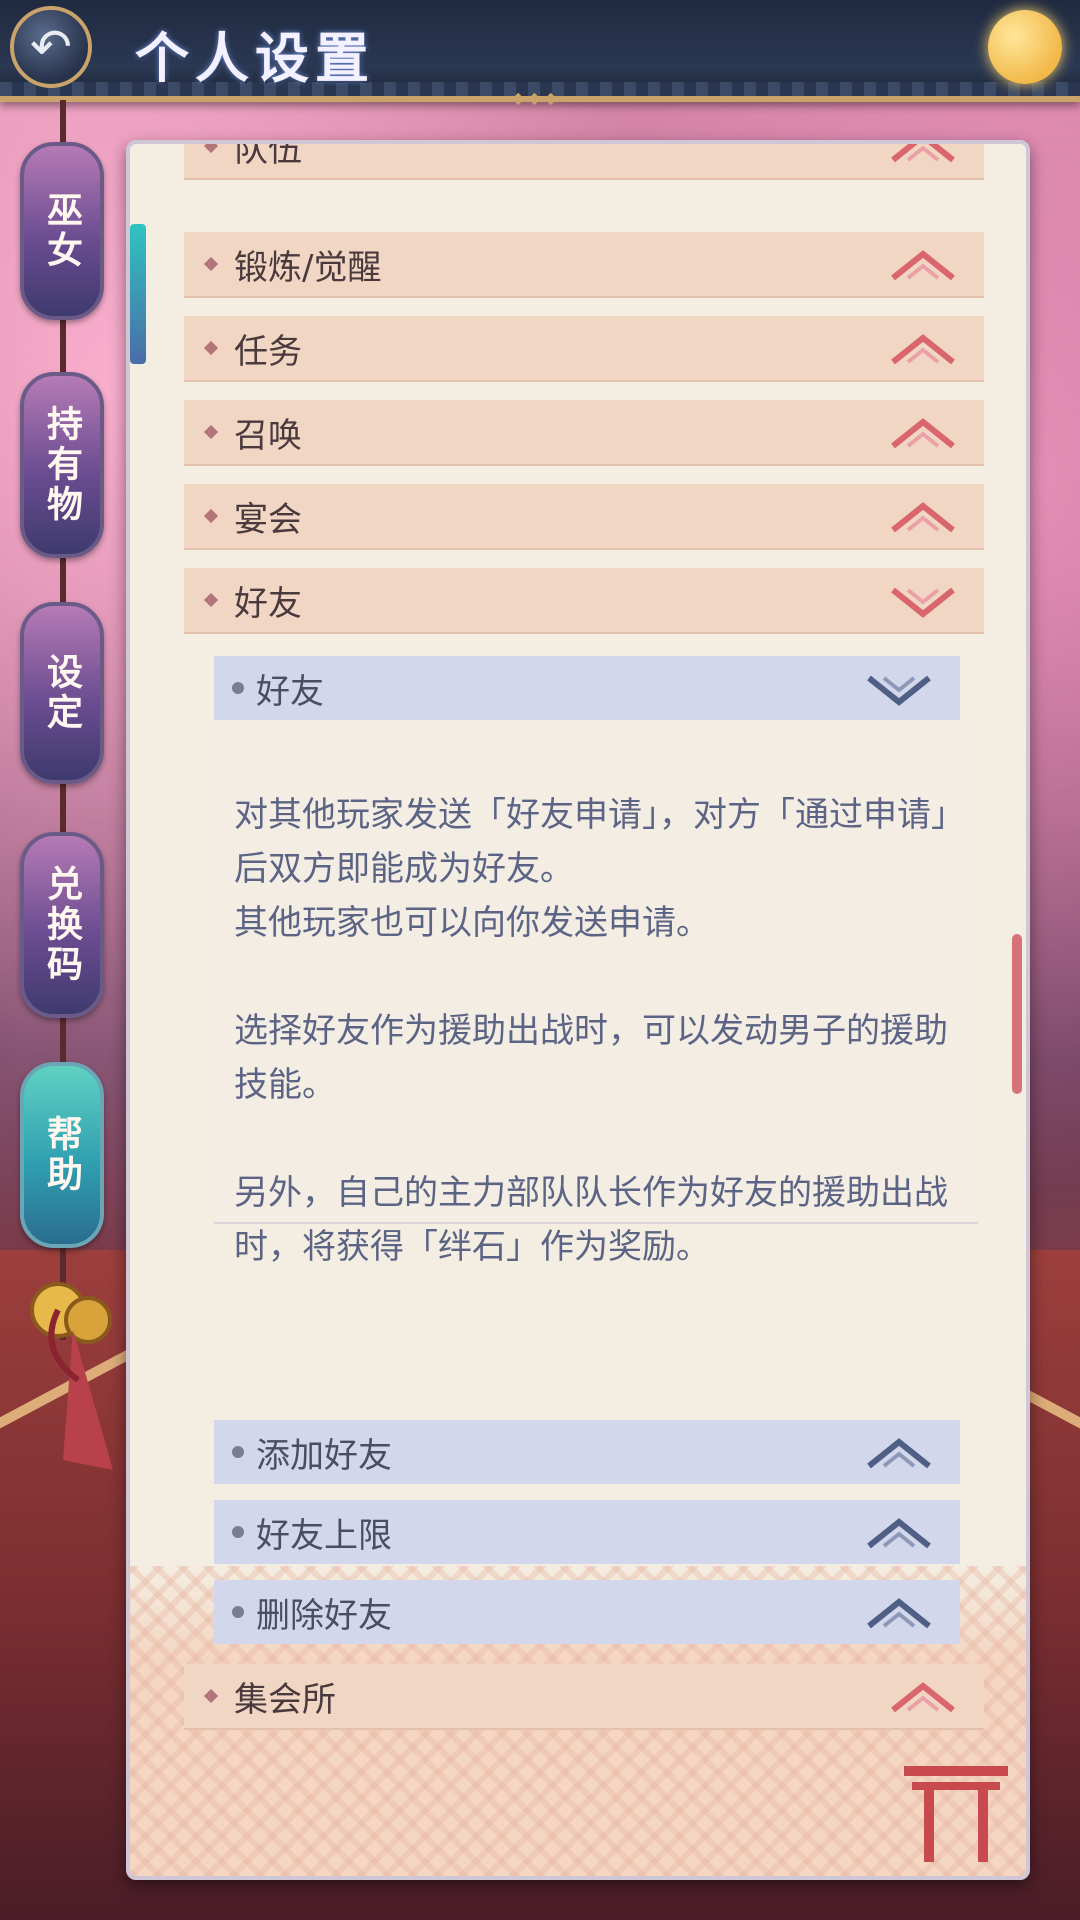 The width and height of the screenshot is (1080, 1920). What do you see at coordinates (268, 603) in the screenshot?
I see `category-label: 好友` at bounding box center [268, 603].